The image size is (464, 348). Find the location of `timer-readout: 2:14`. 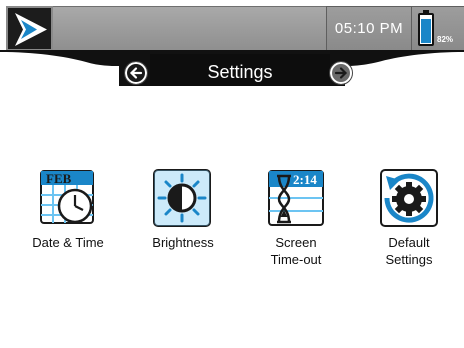

timer-readout: 2:14 is located at coordinates (305, 179).